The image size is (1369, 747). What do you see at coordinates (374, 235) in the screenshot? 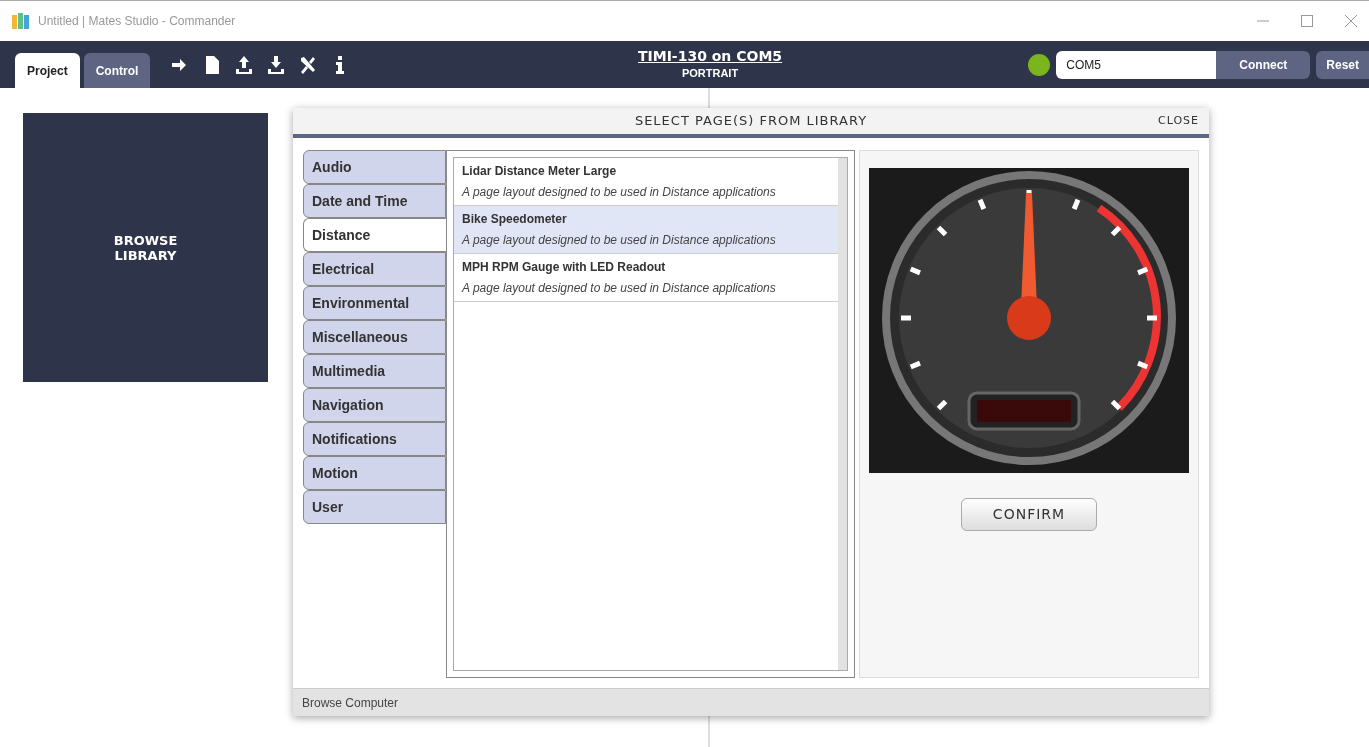
I see `category-tab: Distance` at bounding box center [374, 235].